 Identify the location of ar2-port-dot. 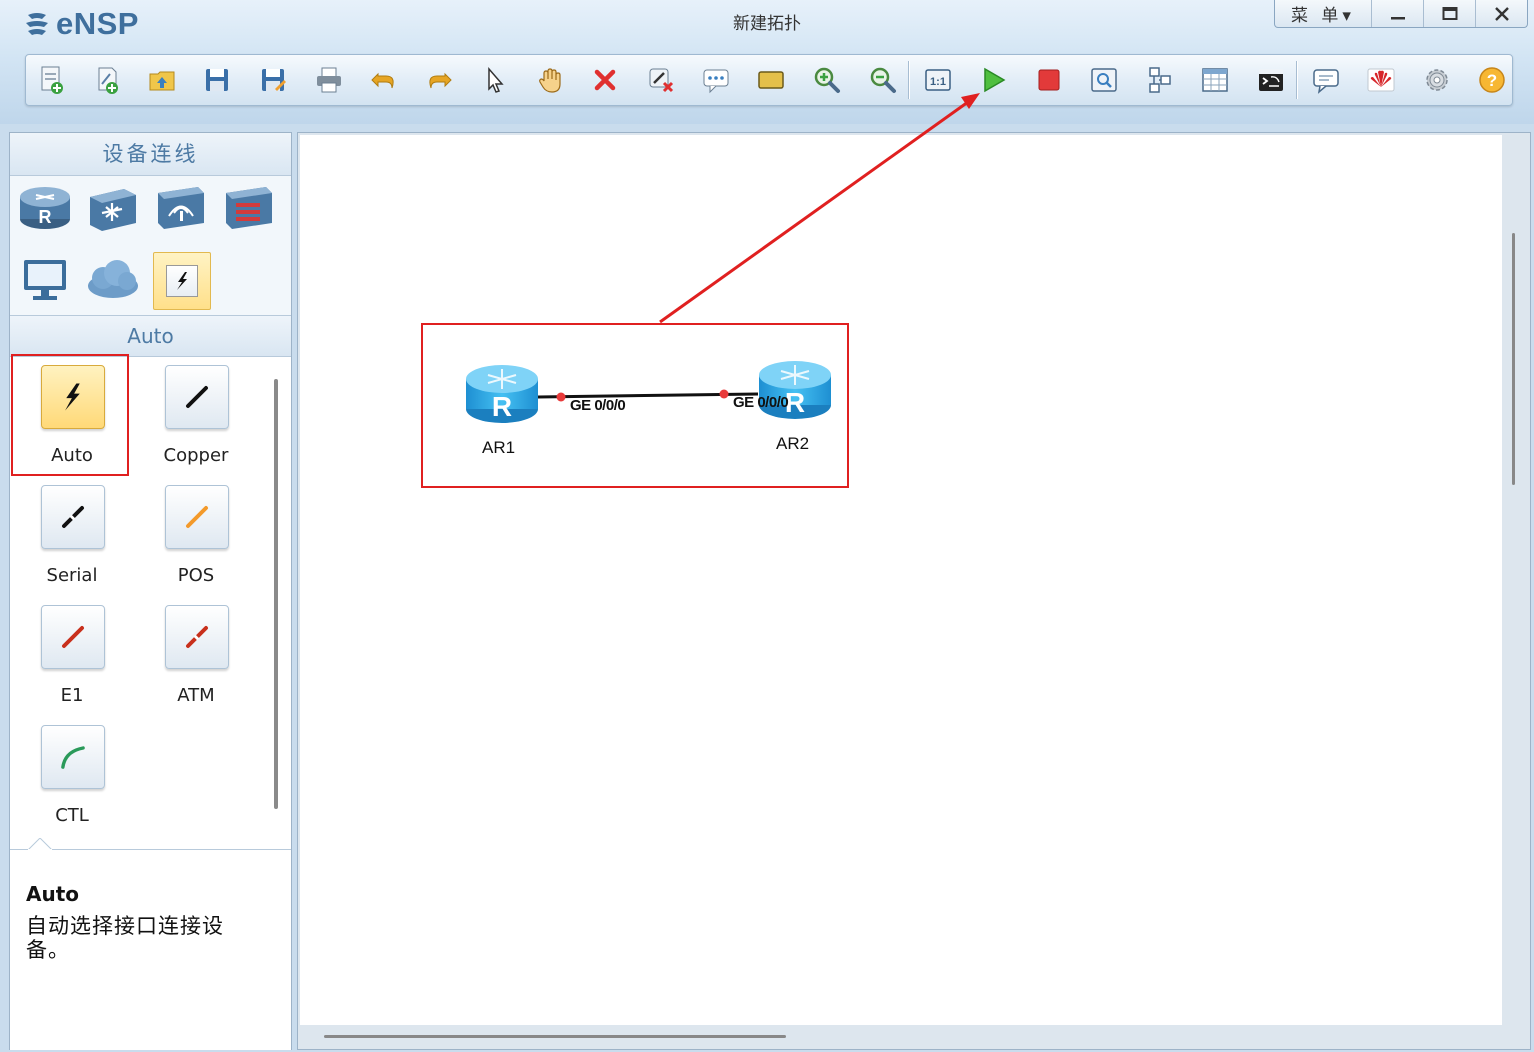
(724, 394).